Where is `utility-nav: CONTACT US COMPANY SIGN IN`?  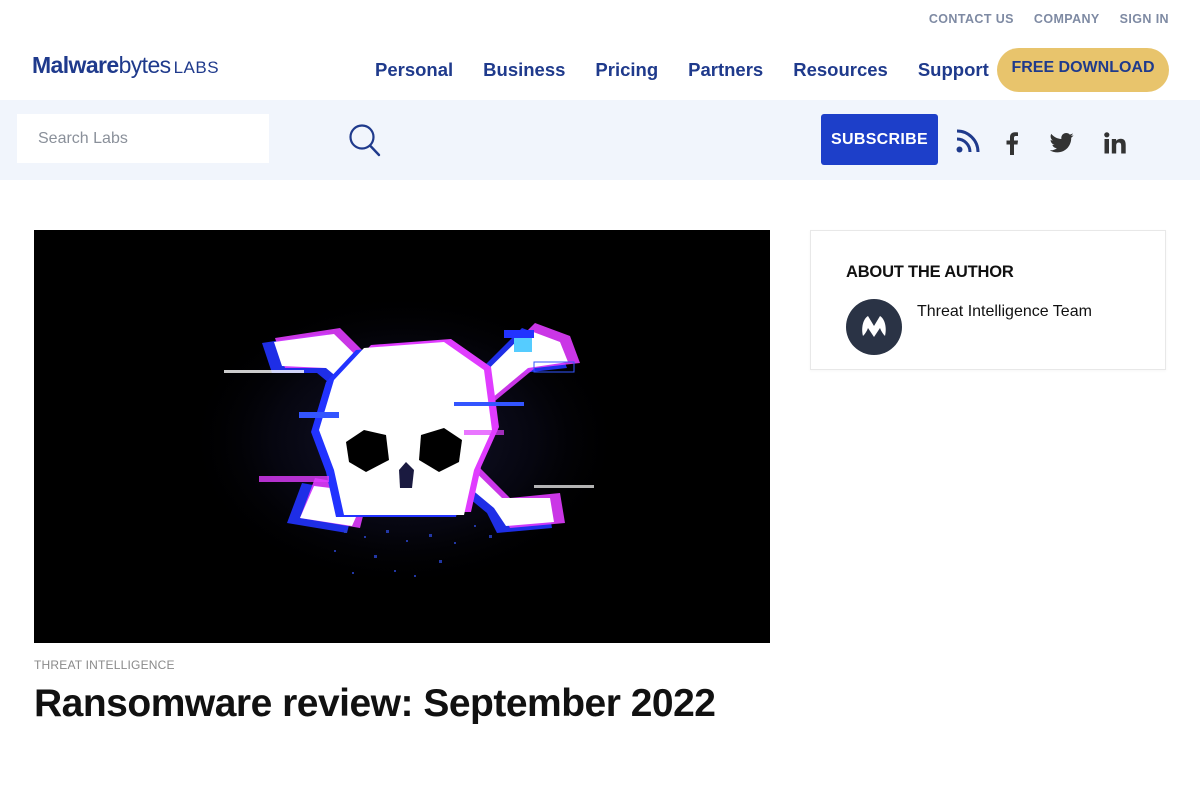 utility-nav: CONTACT US COMPANY SIGN IN is located at coordinates (1049, 19).